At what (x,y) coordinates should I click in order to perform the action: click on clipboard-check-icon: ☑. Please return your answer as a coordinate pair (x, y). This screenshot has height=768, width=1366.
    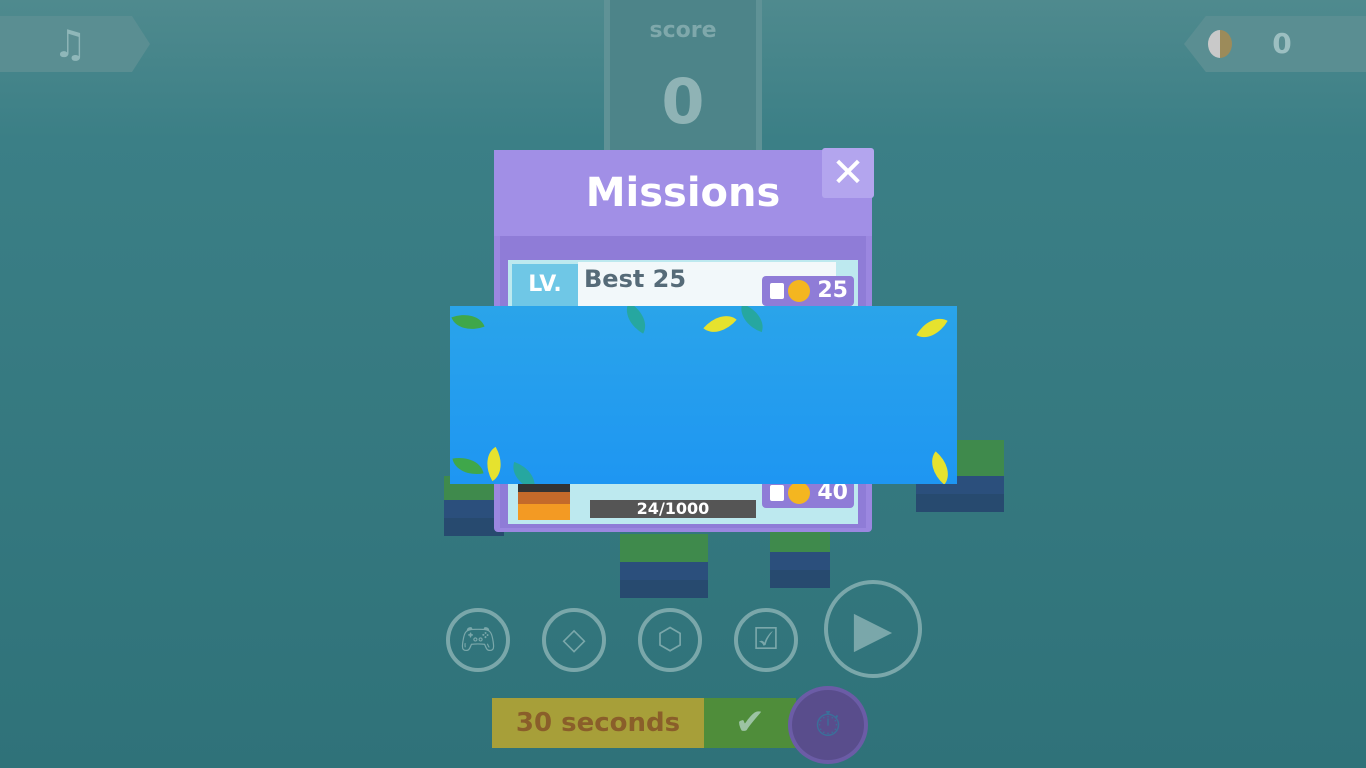
    Looking at the image, I should click on (766, 639).